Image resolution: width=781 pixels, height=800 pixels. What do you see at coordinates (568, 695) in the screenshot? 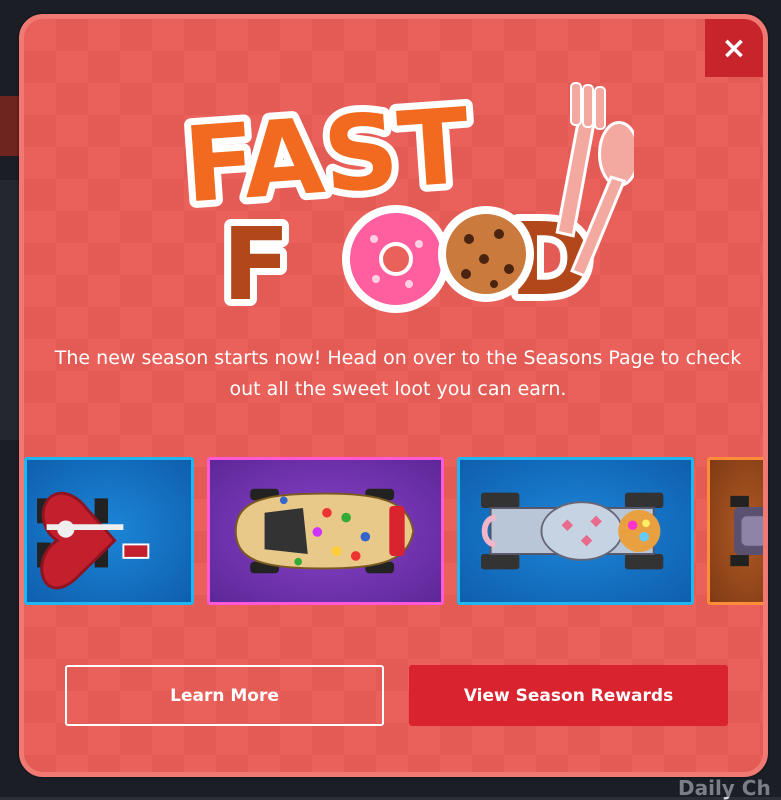
I see `view-season-rewards-button: View Season Rewards` at bounding box center [568, 695].